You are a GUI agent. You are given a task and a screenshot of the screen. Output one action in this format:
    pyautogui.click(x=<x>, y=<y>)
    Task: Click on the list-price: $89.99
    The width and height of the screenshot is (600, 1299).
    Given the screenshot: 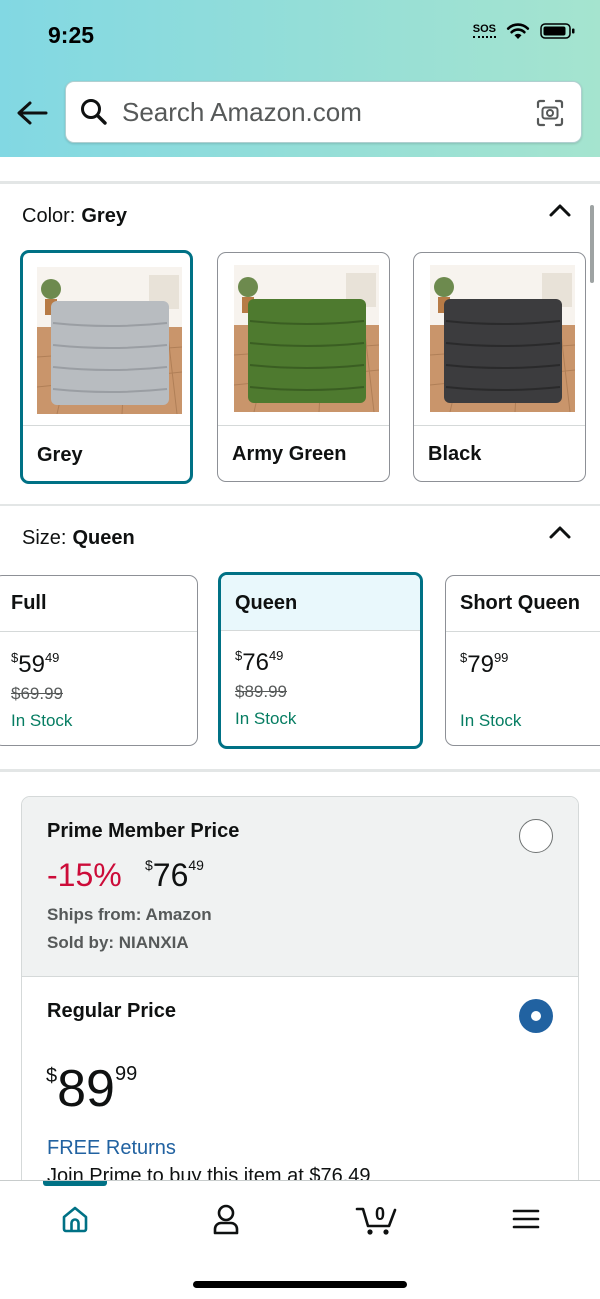 What is the action you would take?
    pyautogui.click(x=261, y=691)
    